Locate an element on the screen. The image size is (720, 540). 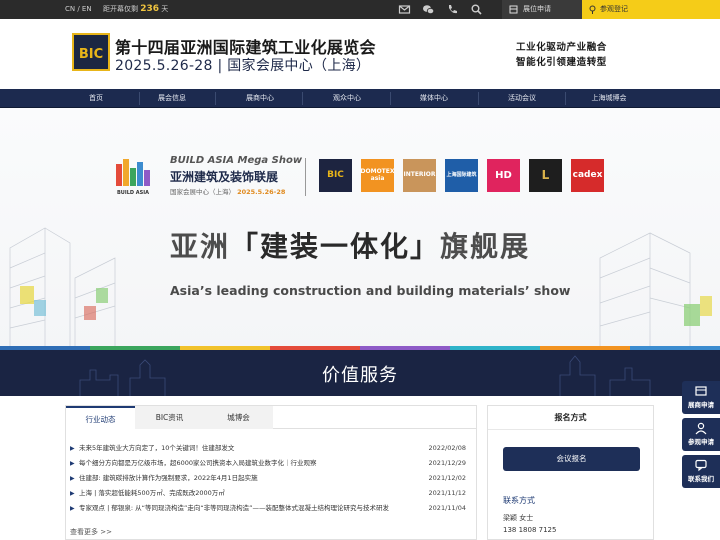
register-title: 报名方式 is located at coordinates (570, 418).